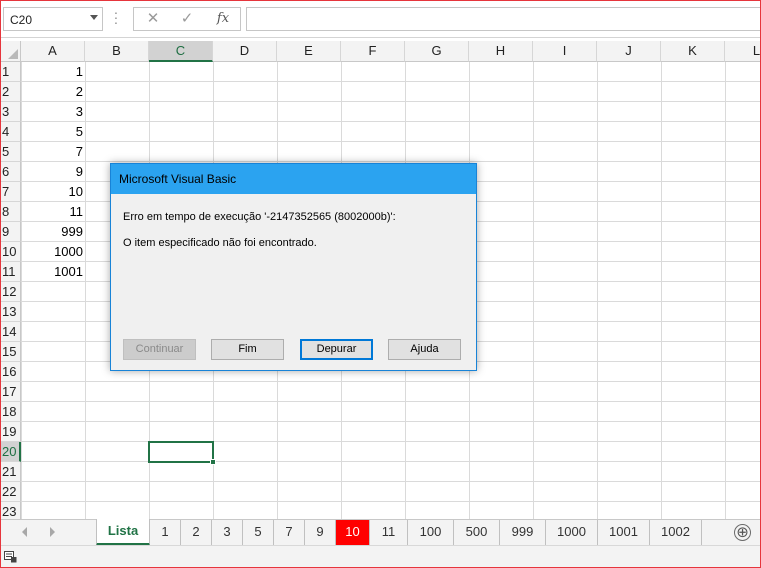 Image resolution: width=761 pixels, height=568 pixels. What do you see at coordinates (629, 51) in the screenshot?
I see `column-header-j: J` at bounding box center [629, 51].